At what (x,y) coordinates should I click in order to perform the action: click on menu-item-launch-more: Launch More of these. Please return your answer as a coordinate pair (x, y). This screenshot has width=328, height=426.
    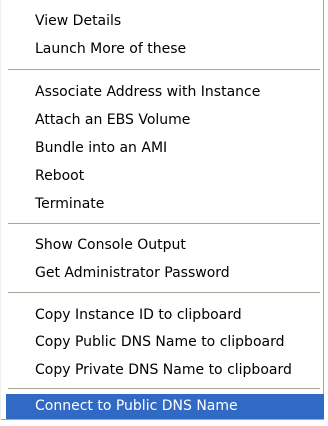
    Looking at the image, I should click on (165, 49).